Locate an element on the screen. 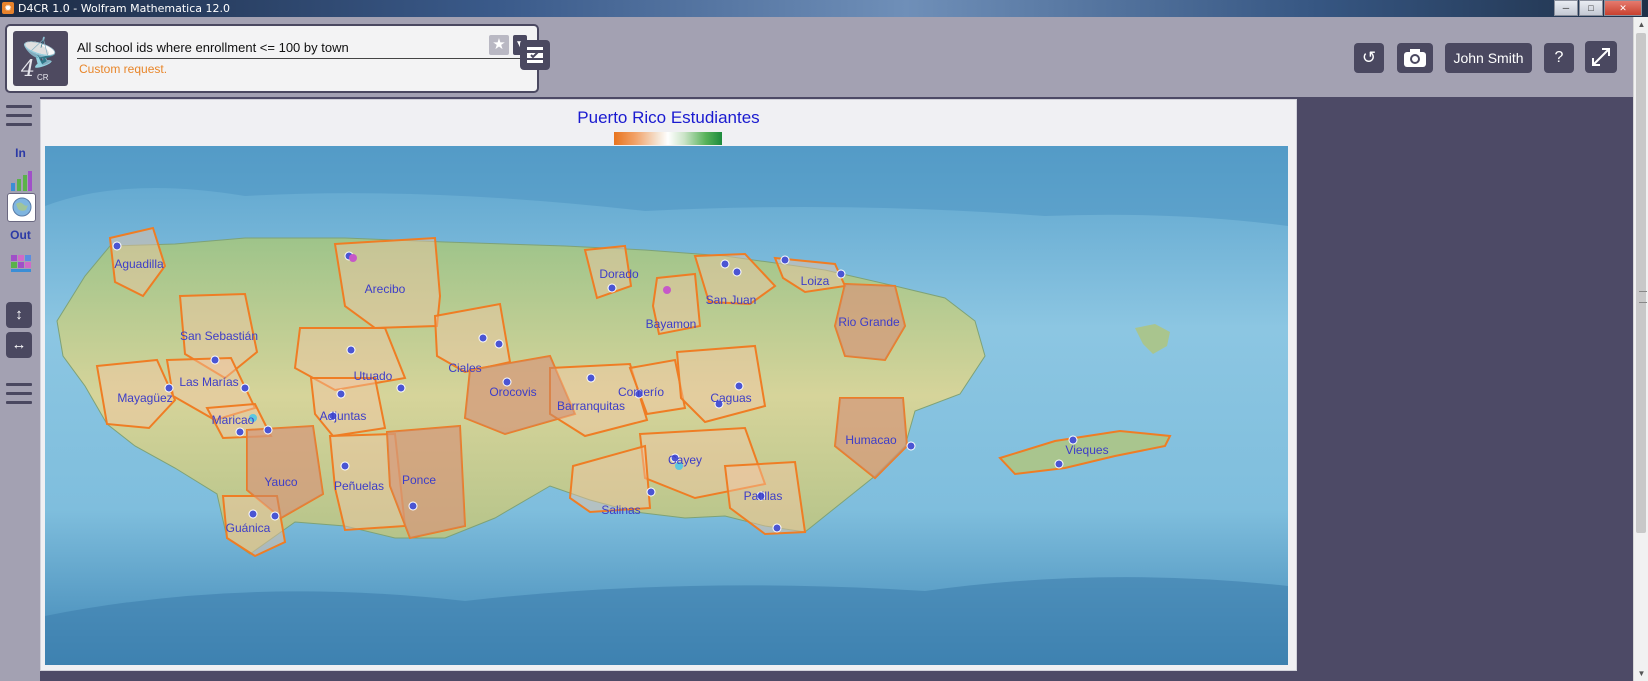 This screenshot has height=681, width=1648. input-tool: In is located at coordinates (20, 154).